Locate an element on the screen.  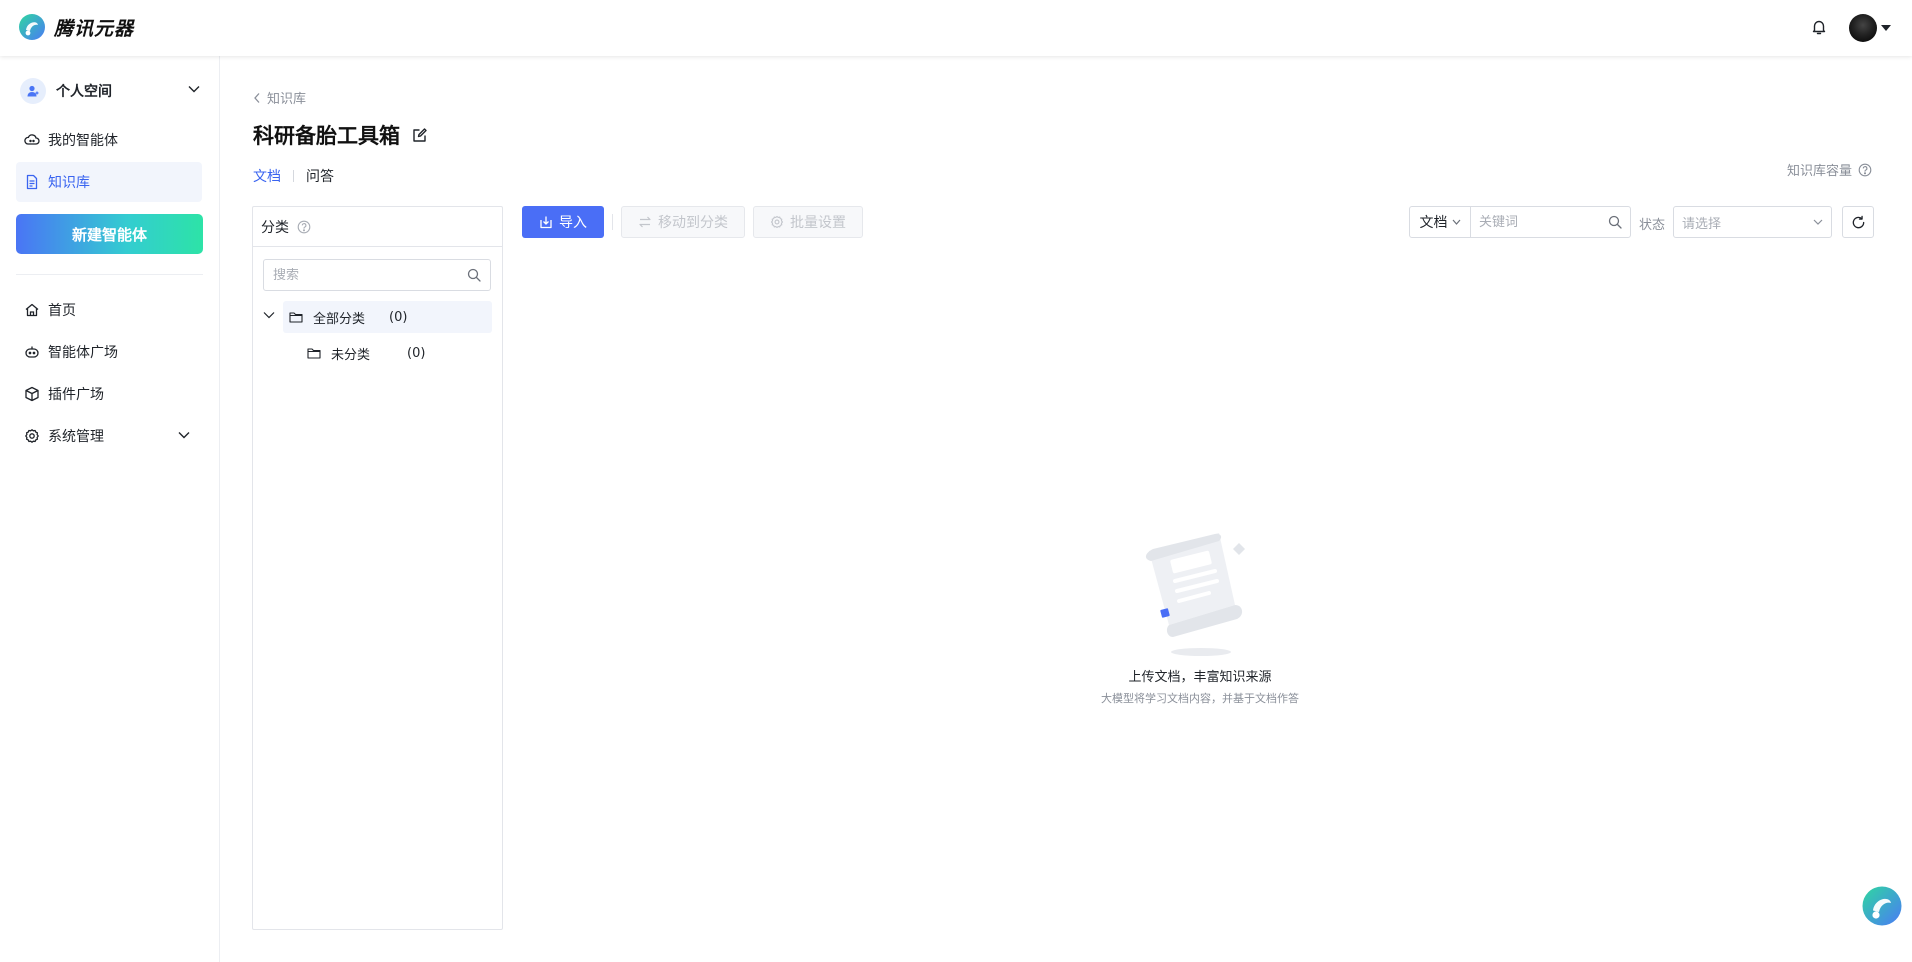
sidebar-item-system-admin: 系统管理 is located at coordinates (109, 436).